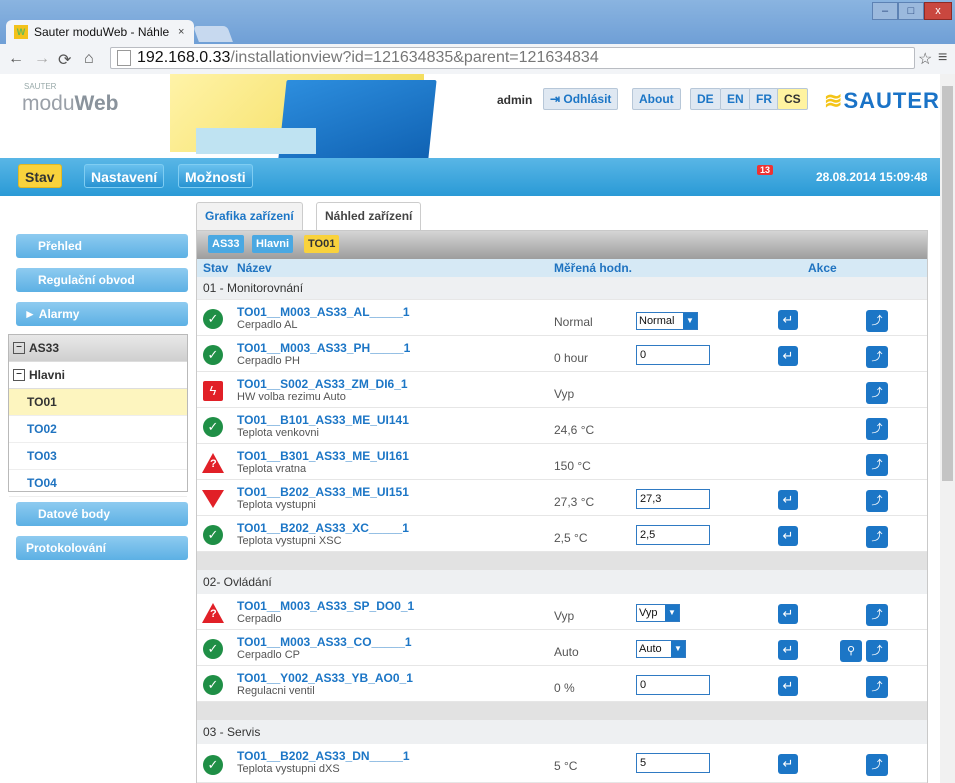 This screenshot has height=783, width=955. Describe the element at coordinates (325, 606) in the screenshot. I see `datapoint-name: TO01__M003_AS33_SP_DO0_1` at that location.